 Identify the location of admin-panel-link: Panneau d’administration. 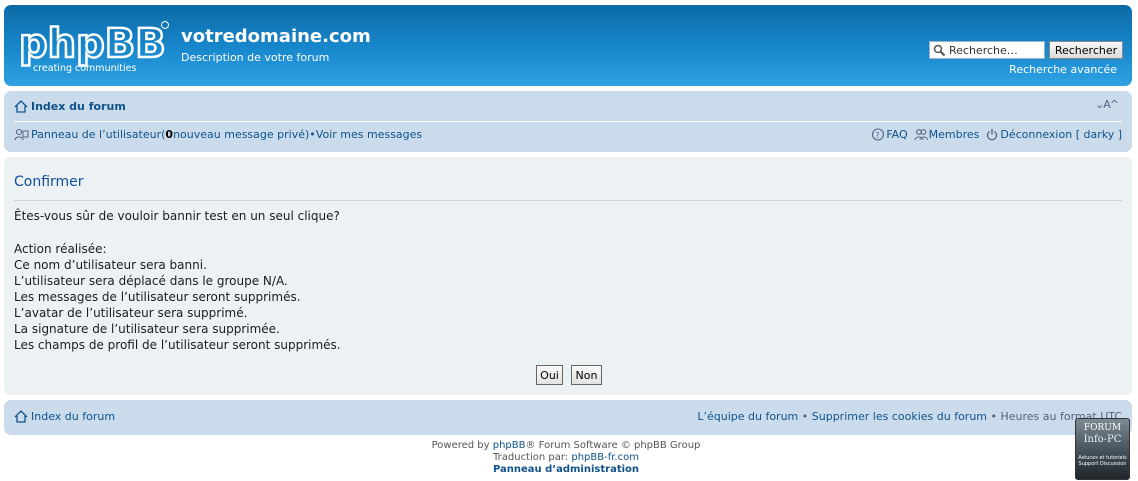
(566, 469).